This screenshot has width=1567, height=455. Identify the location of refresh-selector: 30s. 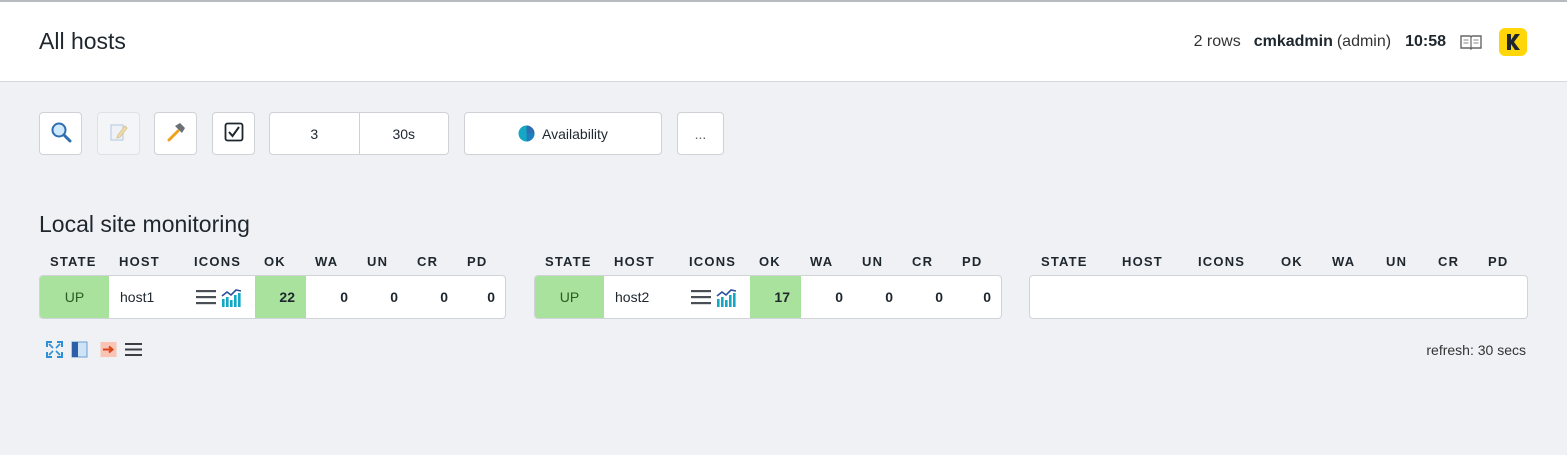
(403, 133).